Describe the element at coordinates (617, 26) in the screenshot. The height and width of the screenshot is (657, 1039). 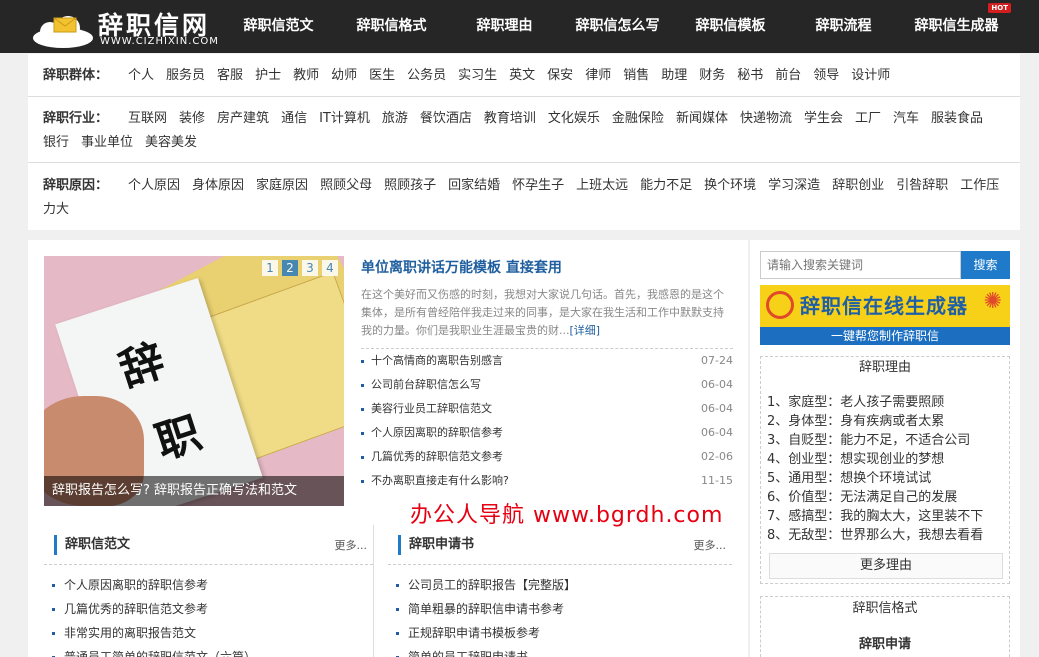
I see `nav-item: 辞职信怎么写` at that location.